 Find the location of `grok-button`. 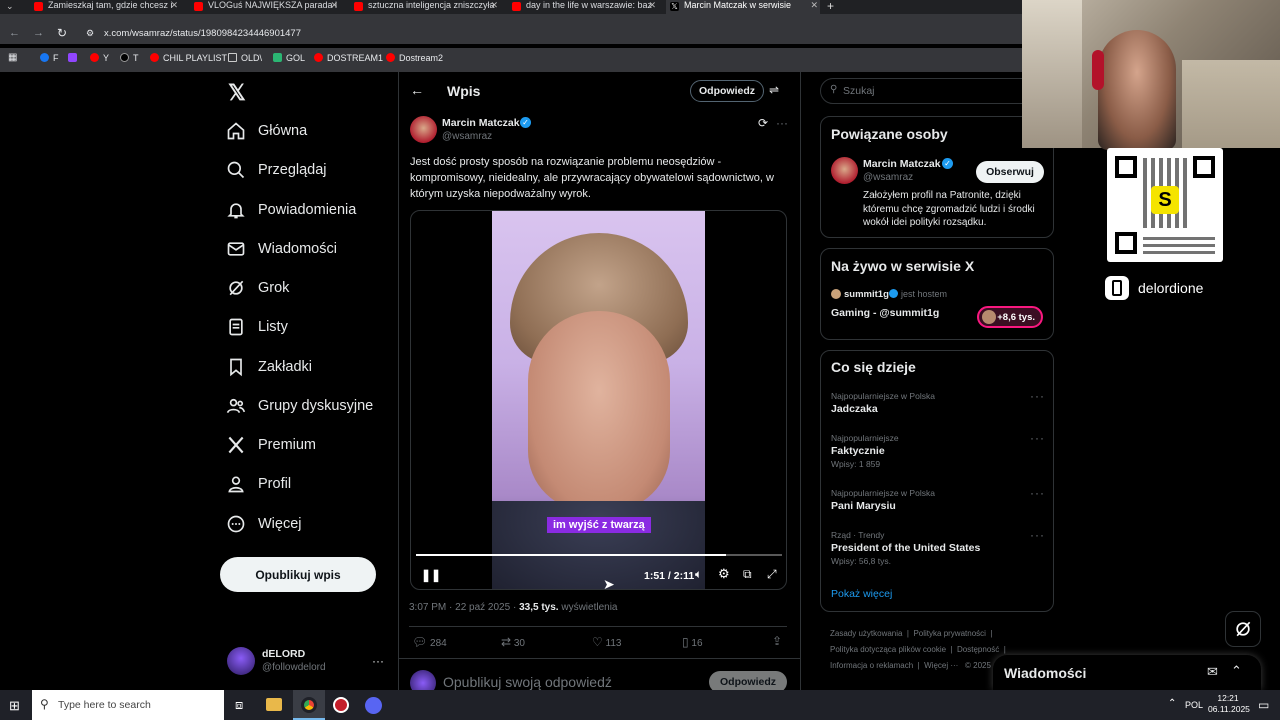

grok-button is located at coordinates (1243, 629).